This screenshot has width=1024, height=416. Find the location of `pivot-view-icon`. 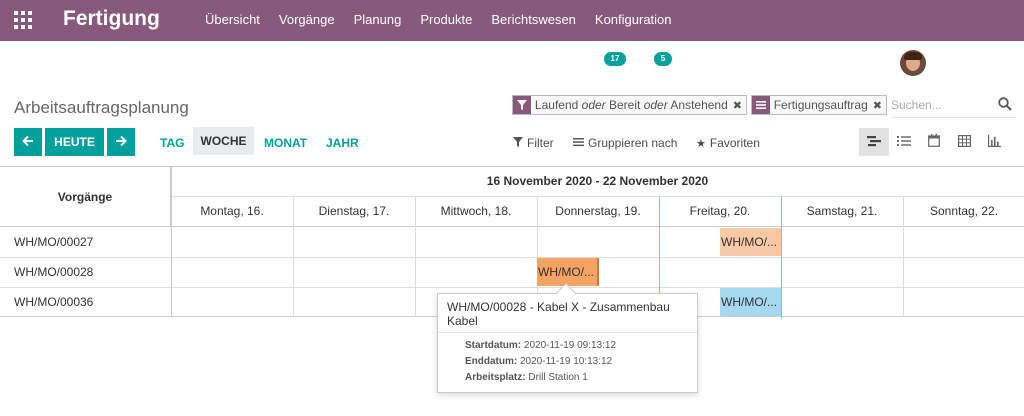

pivot-view-icon is located at coordinates (964, 142).